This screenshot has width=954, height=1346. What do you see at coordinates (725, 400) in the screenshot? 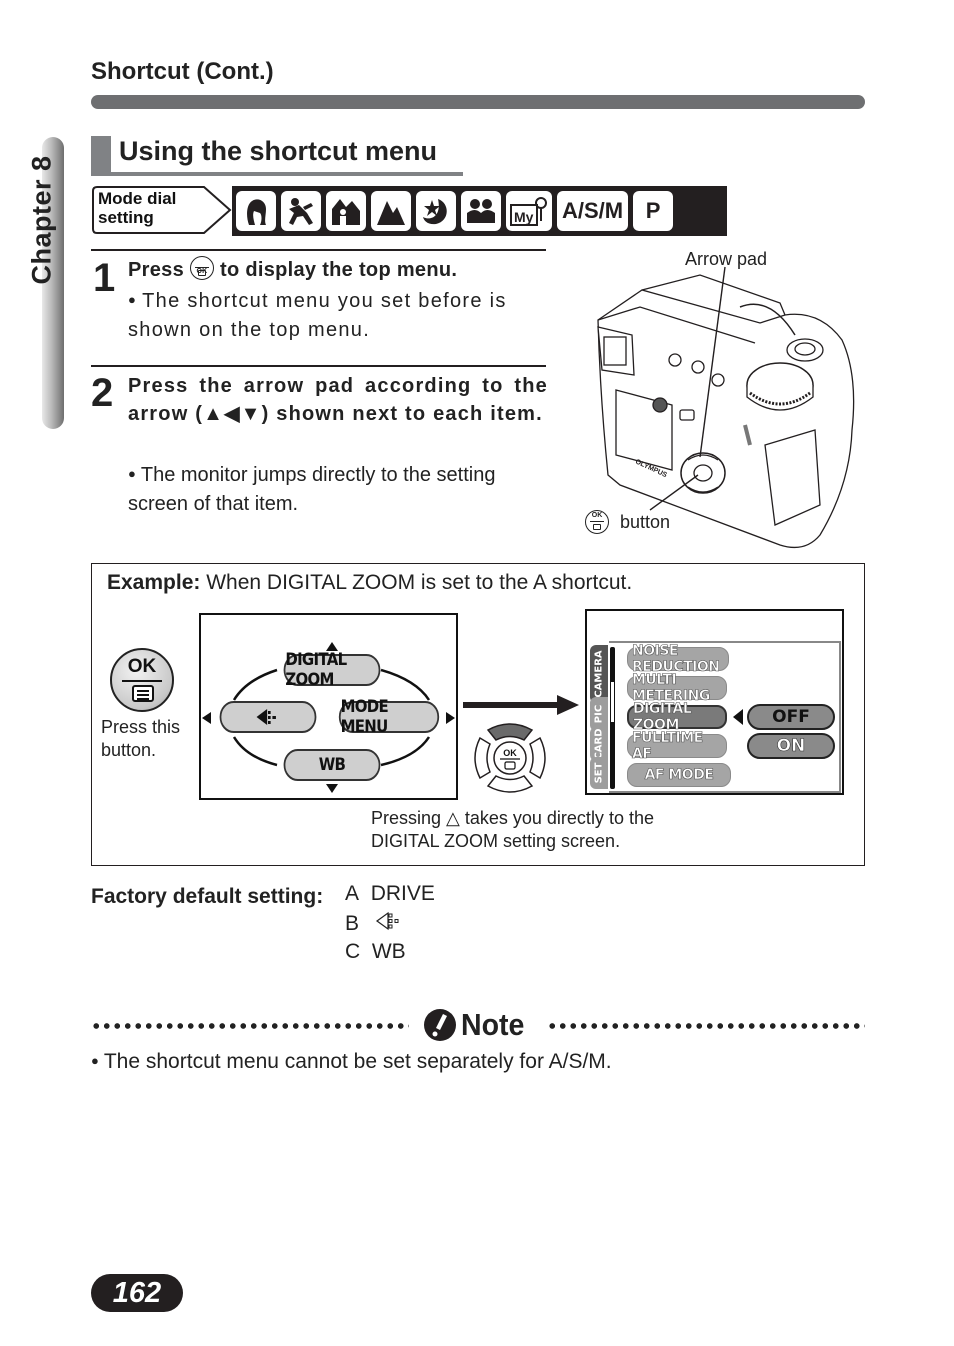
I see `camera-illustration: OLYMPUS` at bounding box center [725, 400].